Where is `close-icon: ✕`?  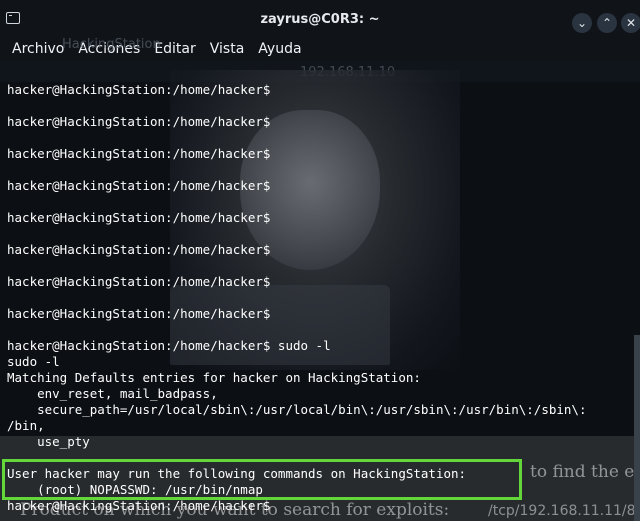
close-icon: ✕ is located at coordinates (631, 23).